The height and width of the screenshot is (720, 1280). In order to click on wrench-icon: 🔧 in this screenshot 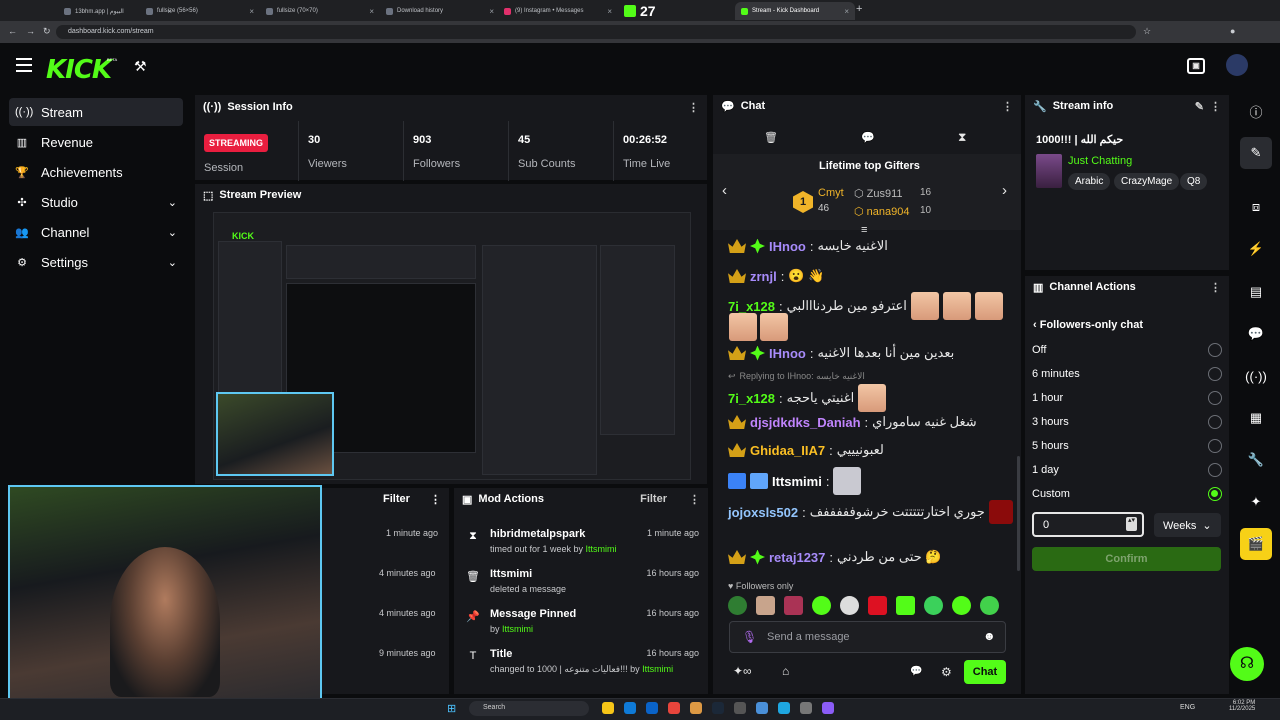, I will do `click(1256, 460)`.